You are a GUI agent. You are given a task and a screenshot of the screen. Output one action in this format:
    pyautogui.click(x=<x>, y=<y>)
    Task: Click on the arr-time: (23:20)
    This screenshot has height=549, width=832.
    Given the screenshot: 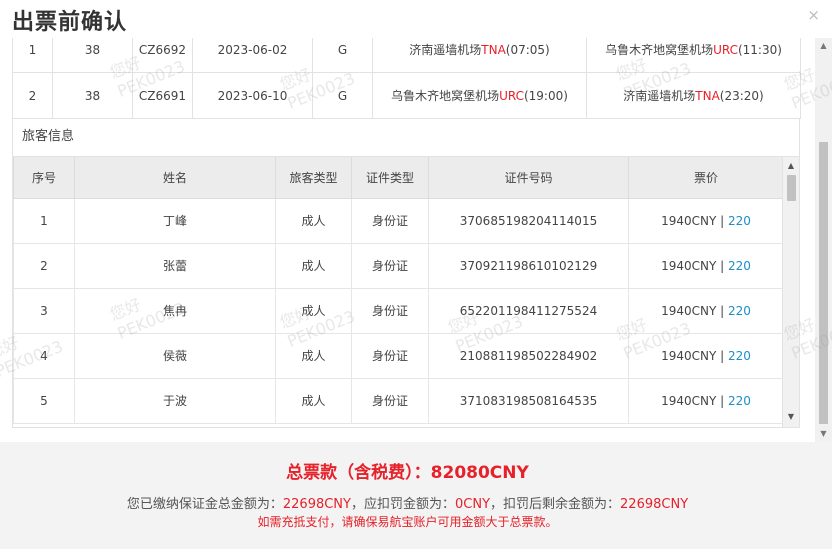 What is the action you would take?
    pyautogui.click(x=741, y=96)
    